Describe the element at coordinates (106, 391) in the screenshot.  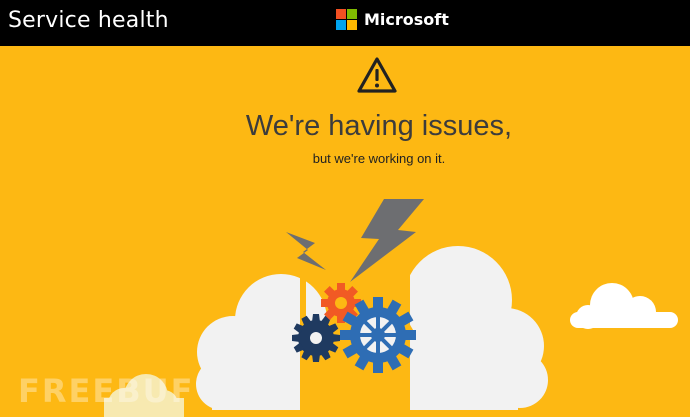
I see `watermark: FREEBUF` at that location.